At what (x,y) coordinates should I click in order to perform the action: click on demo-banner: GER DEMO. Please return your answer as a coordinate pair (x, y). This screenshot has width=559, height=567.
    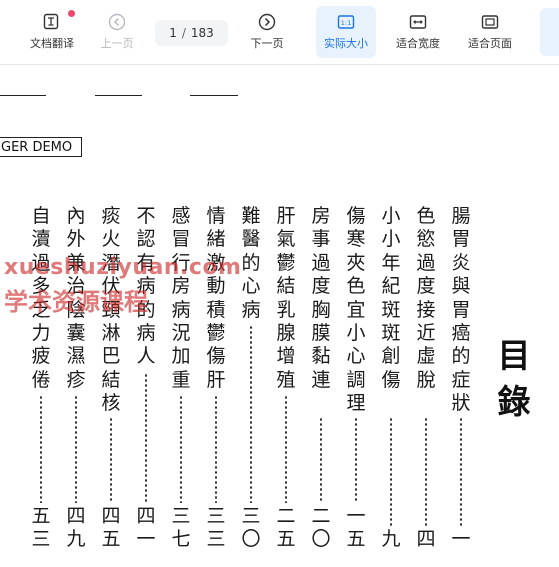
    Looking at the image, I should click on (41, 147).